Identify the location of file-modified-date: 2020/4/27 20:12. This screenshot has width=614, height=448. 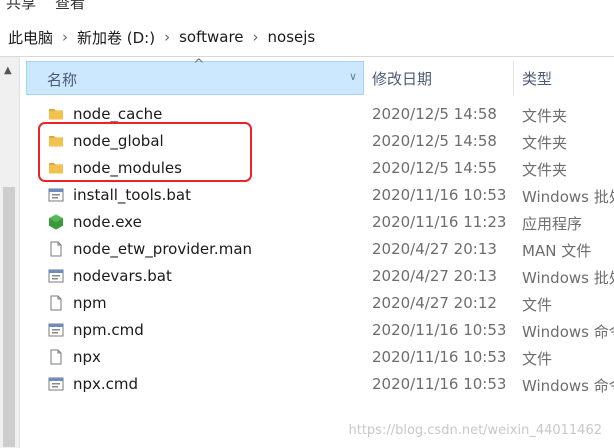
(434, 303).